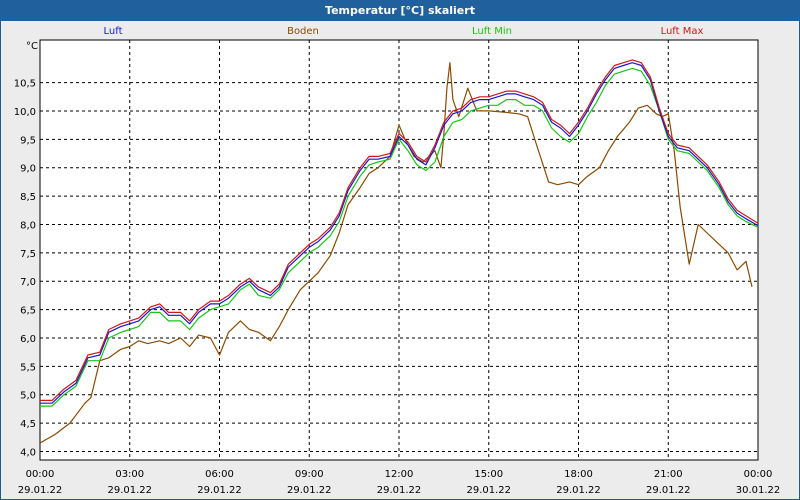 The width and height of the screenshot is (800, 500). Describe the element at coordinates (28, 169) in the screenshot. I see `y-tick-label: 9,0` at that location.